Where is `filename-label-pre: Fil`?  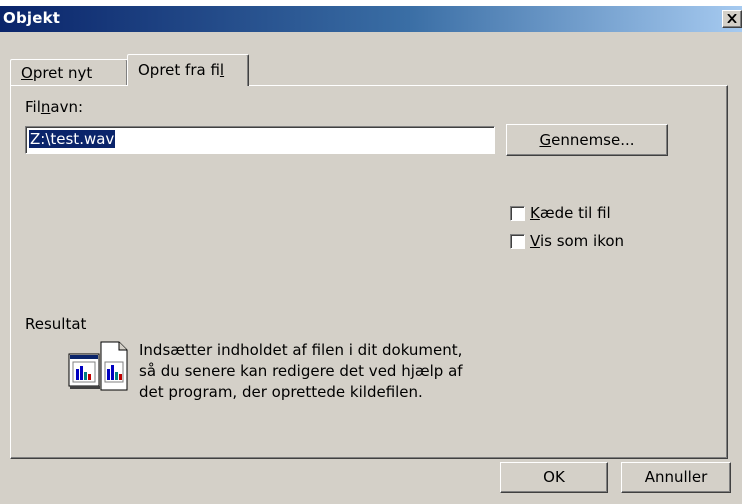
filename-label-pre: Fil is located at coordinates (33, 107).